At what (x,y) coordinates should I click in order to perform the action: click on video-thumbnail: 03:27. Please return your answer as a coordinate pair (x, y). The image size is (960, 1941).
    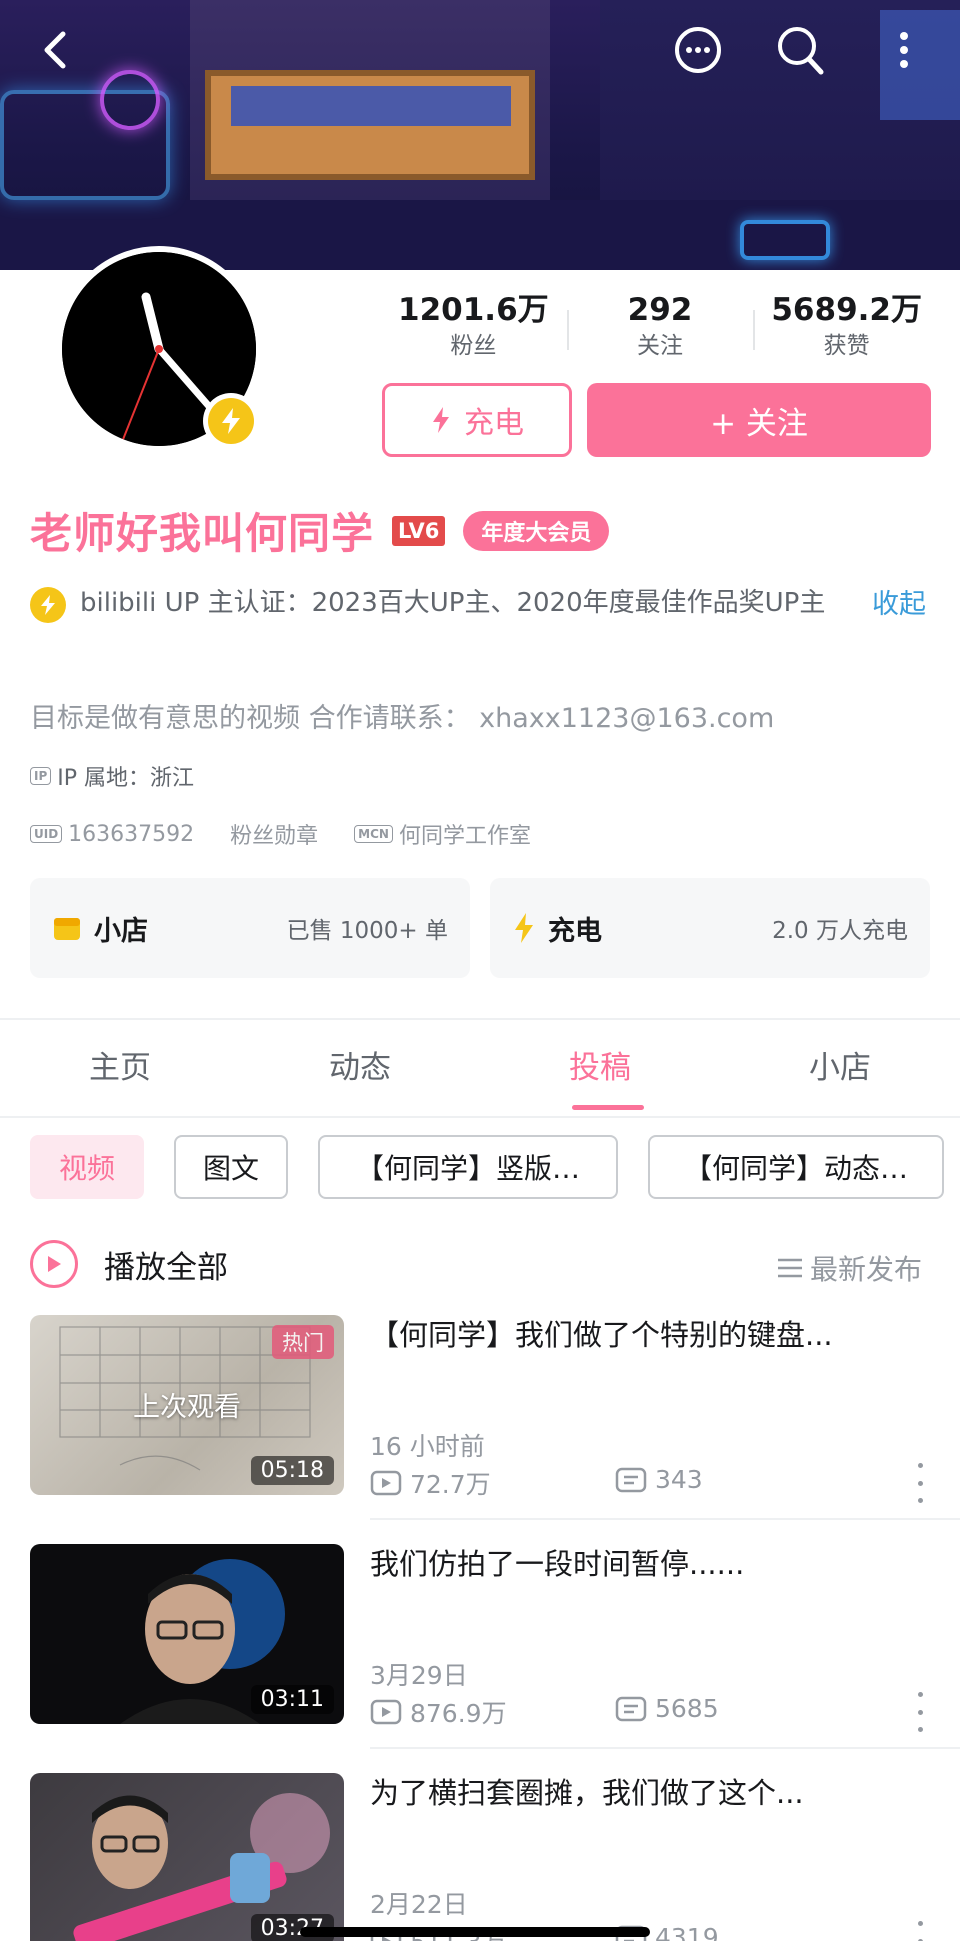
    Looking at the image, I should click on (187, 1857).